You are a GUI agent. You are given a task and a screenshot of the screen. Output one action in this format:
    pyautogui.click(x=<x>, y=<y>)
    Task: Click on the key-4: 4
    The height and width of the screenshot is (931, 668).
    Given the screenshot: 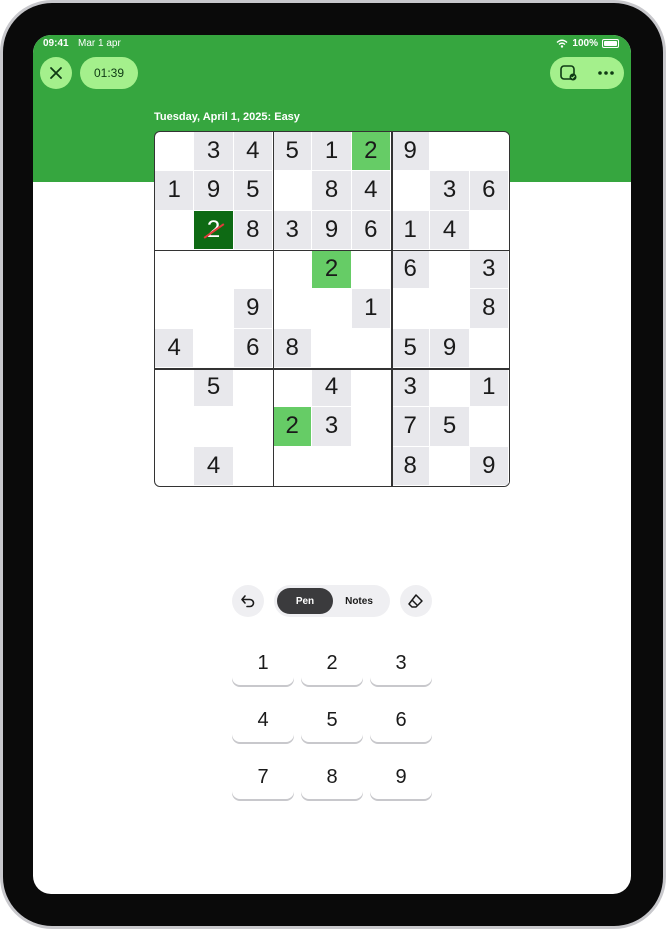 What is the action you would take?
    pyautogui.click(x=263, y=720)
    